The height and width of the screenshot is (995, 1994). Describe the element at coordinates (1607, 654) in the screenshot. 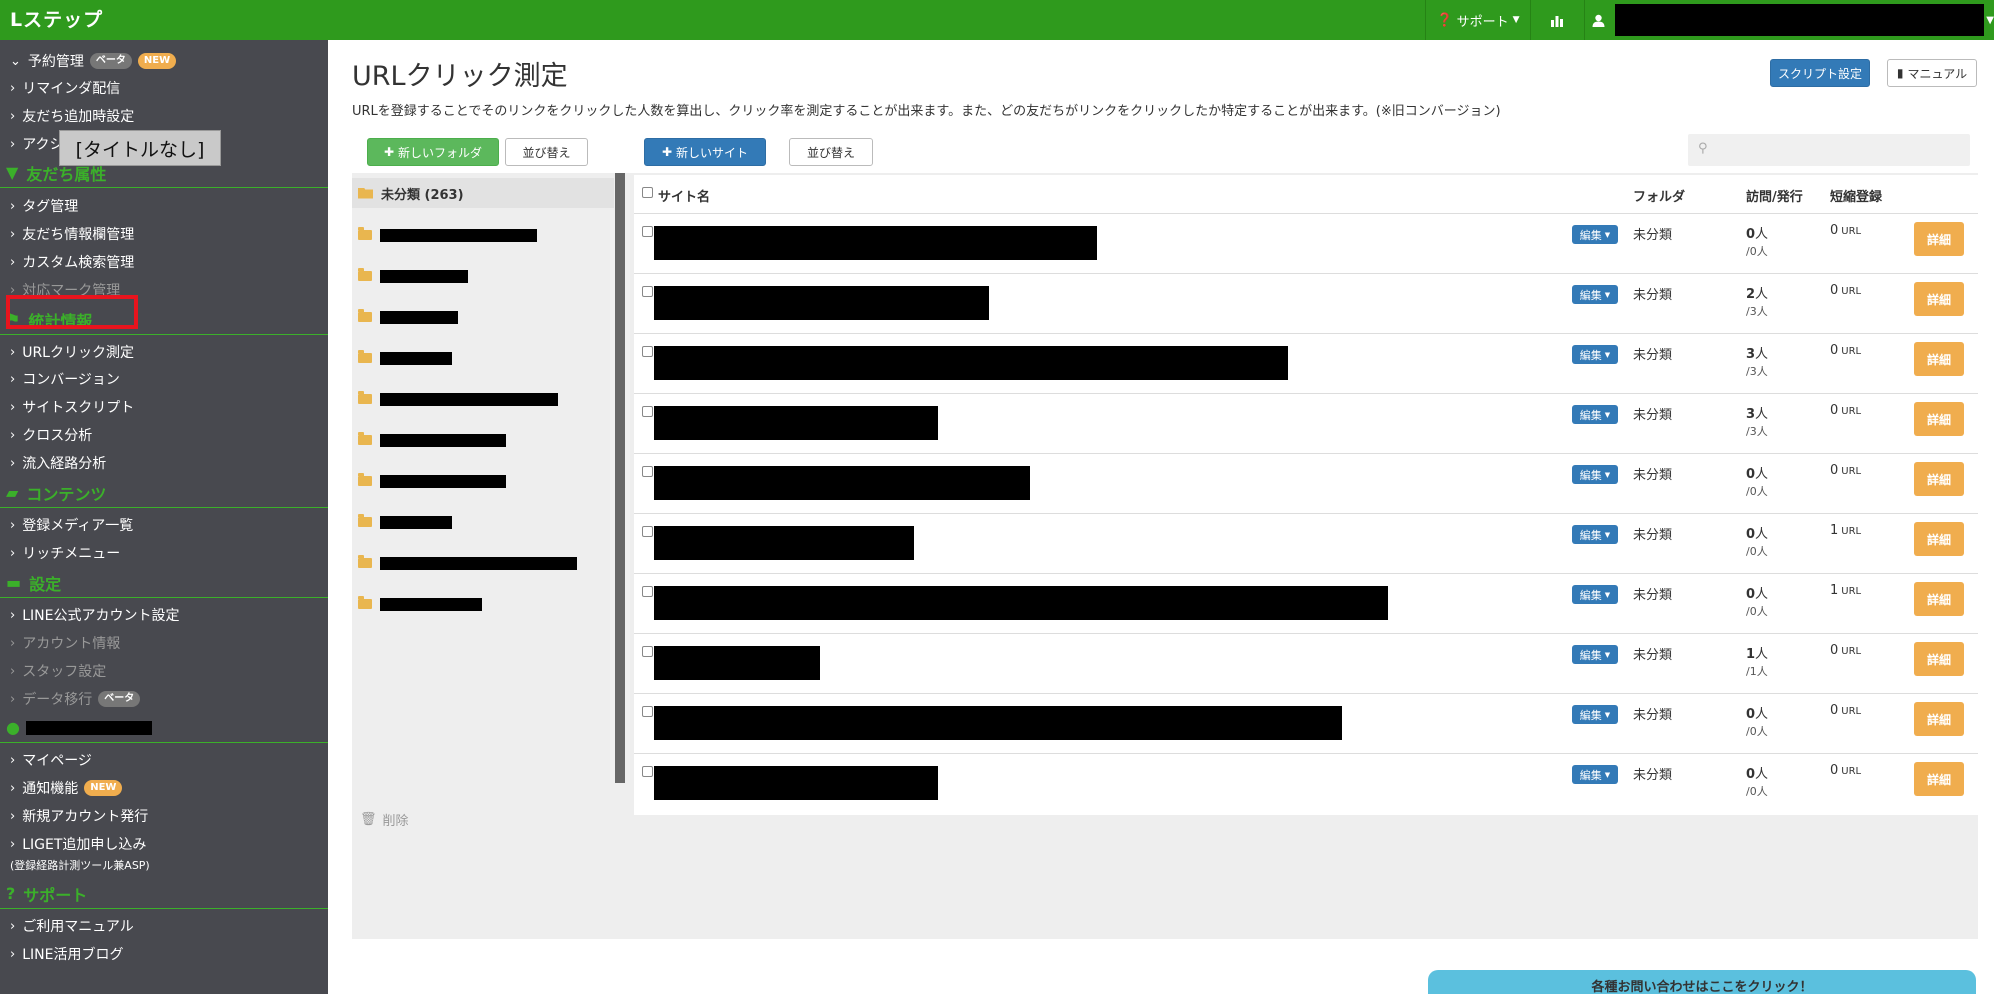

I see `caret-down-icon: ▼` at that location.